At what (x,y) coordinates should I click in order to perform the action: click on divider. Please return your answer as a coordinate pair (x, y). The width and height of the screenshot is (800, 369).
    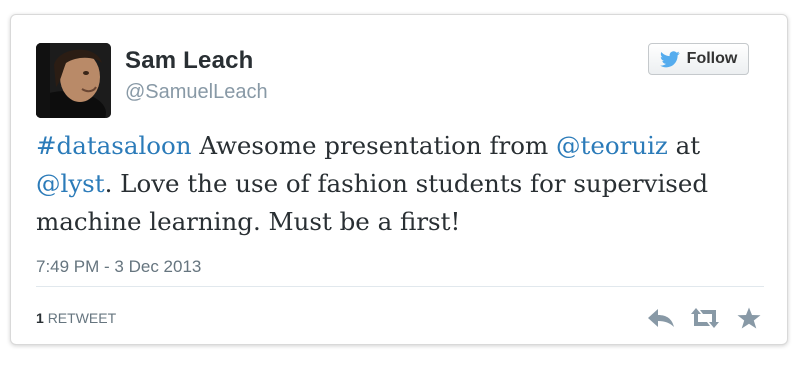
    Looking at the image, I should click on (400, 286).